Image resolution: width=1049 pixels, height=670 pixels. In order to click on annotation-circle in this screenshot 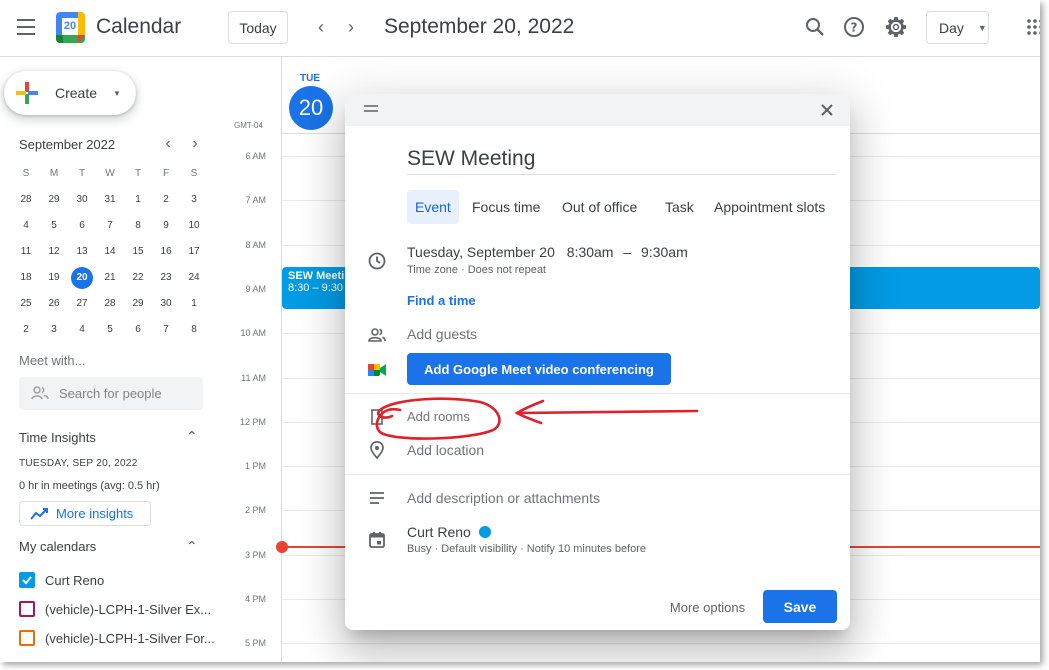, I will do `click(438, 418)`.